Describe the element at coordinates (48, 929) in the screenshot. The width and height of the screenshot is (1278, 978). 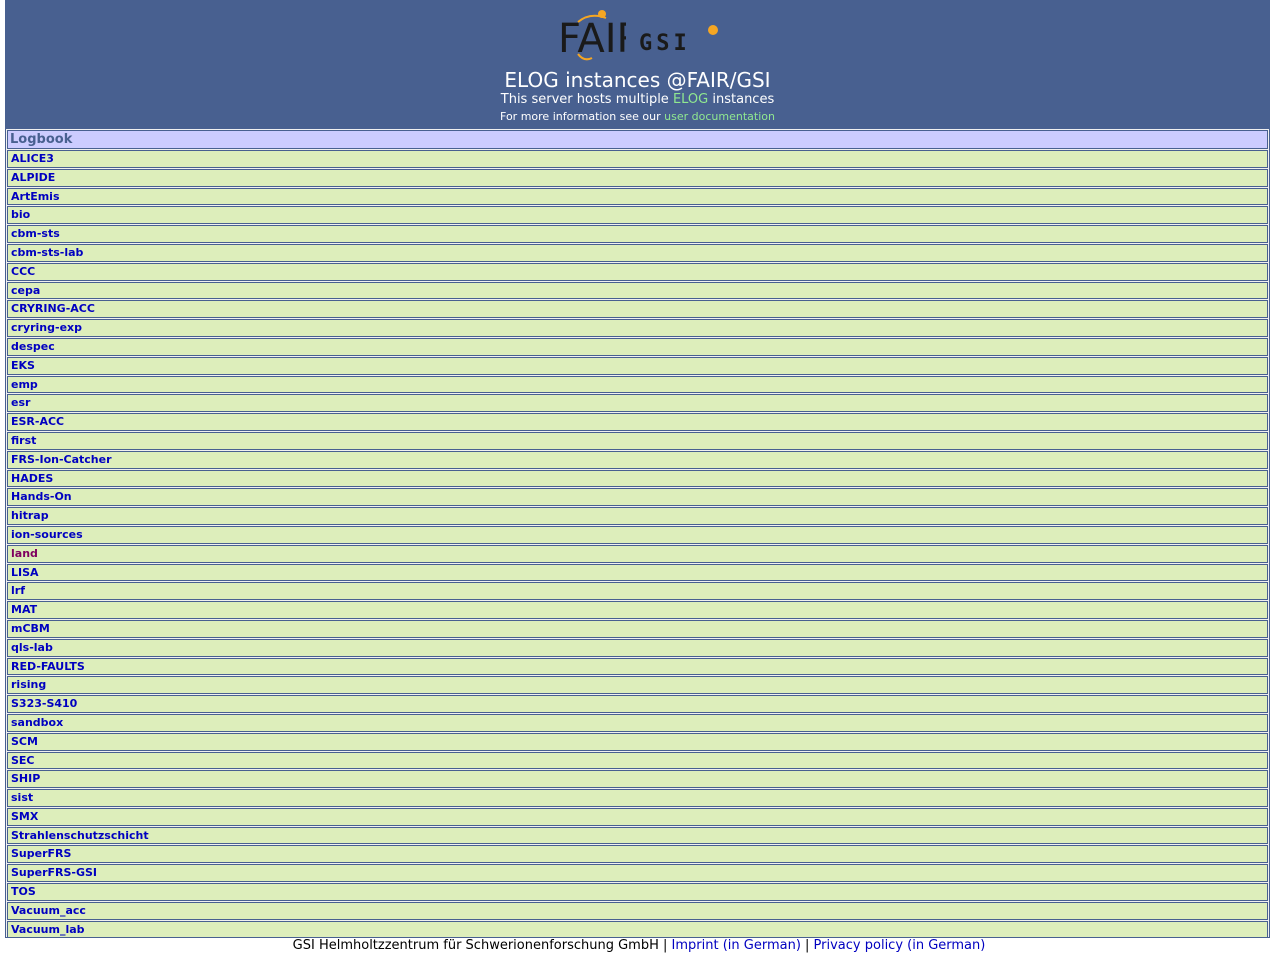
I see `logbook-link: Vacuum_lab` at that location.